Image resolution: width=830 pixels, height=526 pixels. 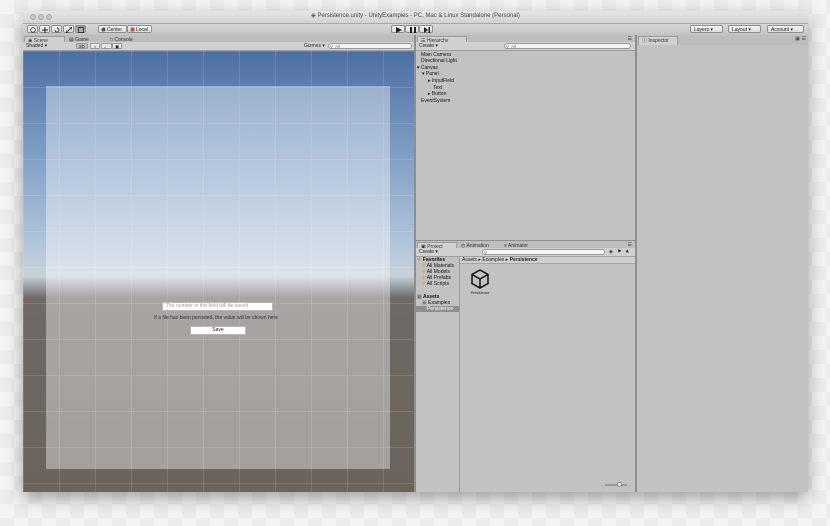 What do you see at coordinates (524, 260) in the screenshot?
I see `breadcrumb-item: Persistence` at bounding box center [524, 260].